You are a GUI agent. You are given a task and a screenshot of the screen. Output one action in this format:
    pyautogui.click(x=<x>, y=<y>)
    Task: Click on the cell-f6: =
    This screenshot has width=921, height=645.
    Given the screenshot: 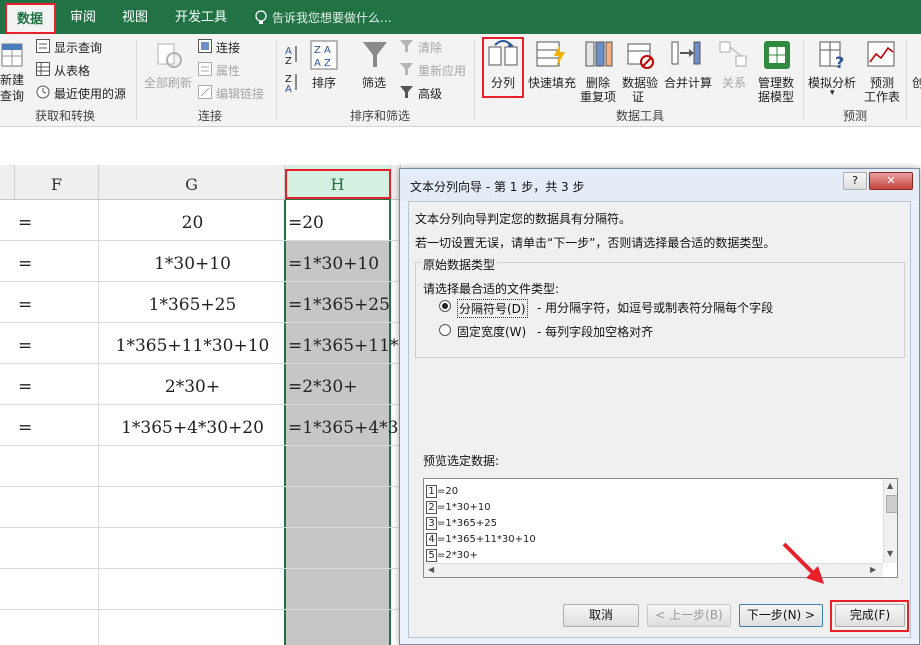 What is the action you would take?
    pyautogui.click(x=25, y=428)
    